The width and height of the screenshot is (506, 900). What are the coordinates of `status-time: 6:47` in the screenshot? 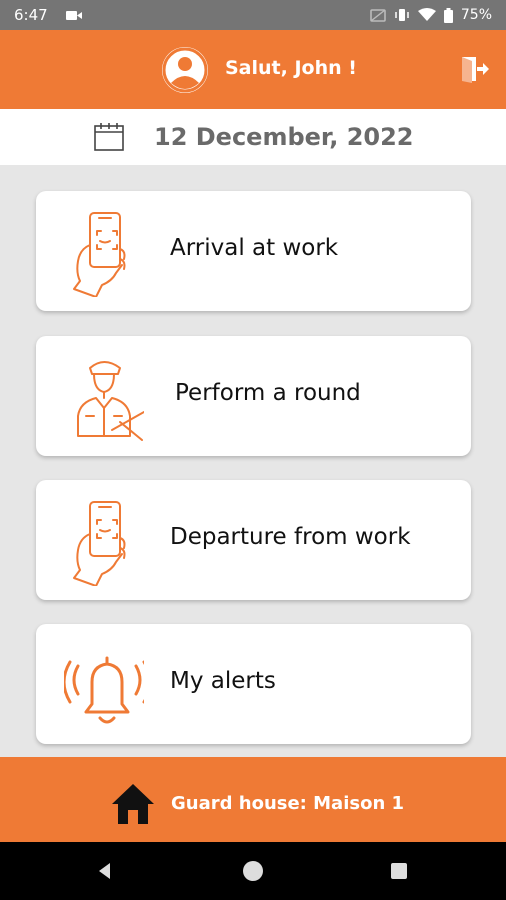 It's located at (31, 15).